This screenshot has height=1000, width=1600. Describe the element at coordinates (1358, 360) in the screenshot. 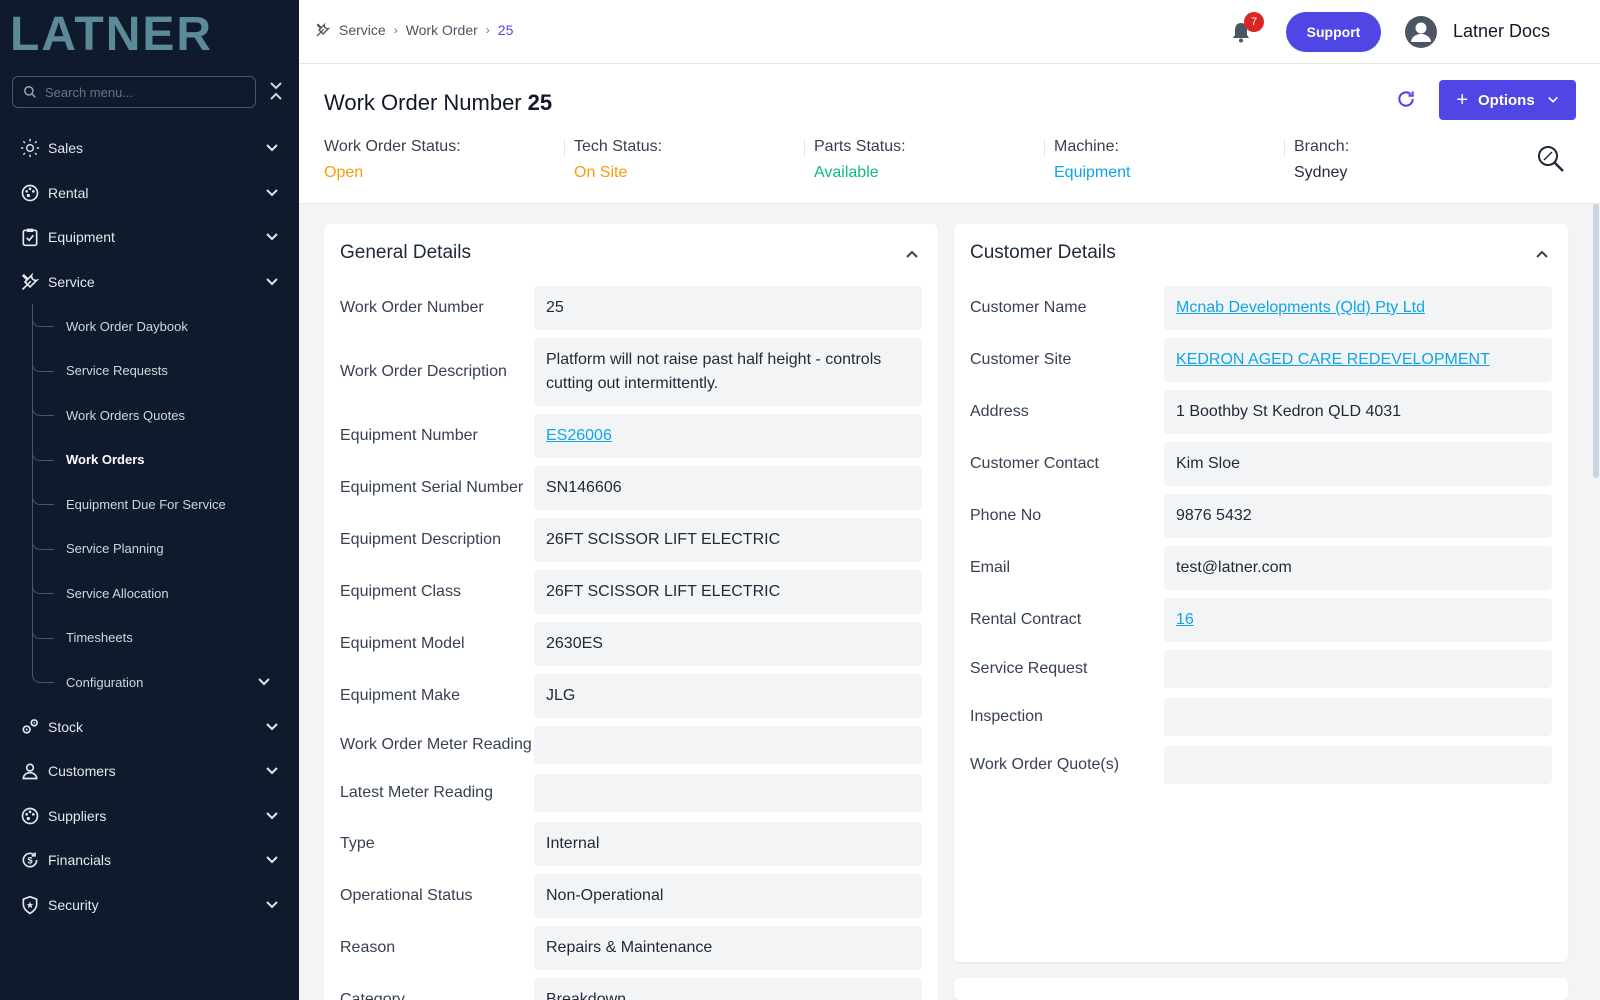

I see `customer-site-link: KEDRON AGED CARE REDEVELOPMENT` at that location.